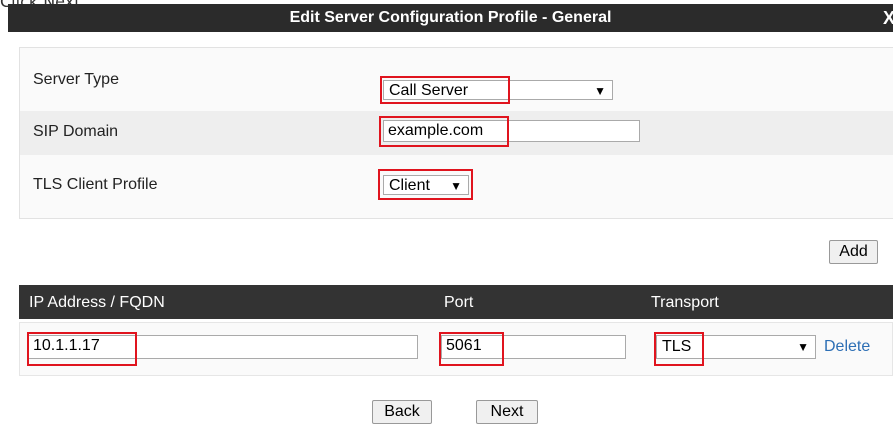 The height and width of the screenshot is (425, 893). I want to click on sip-domain-highlight, so click(444, 131).